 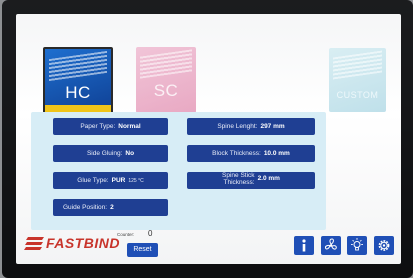 I want to click on mode-hc-button: HC, so click(x=78, y=82).